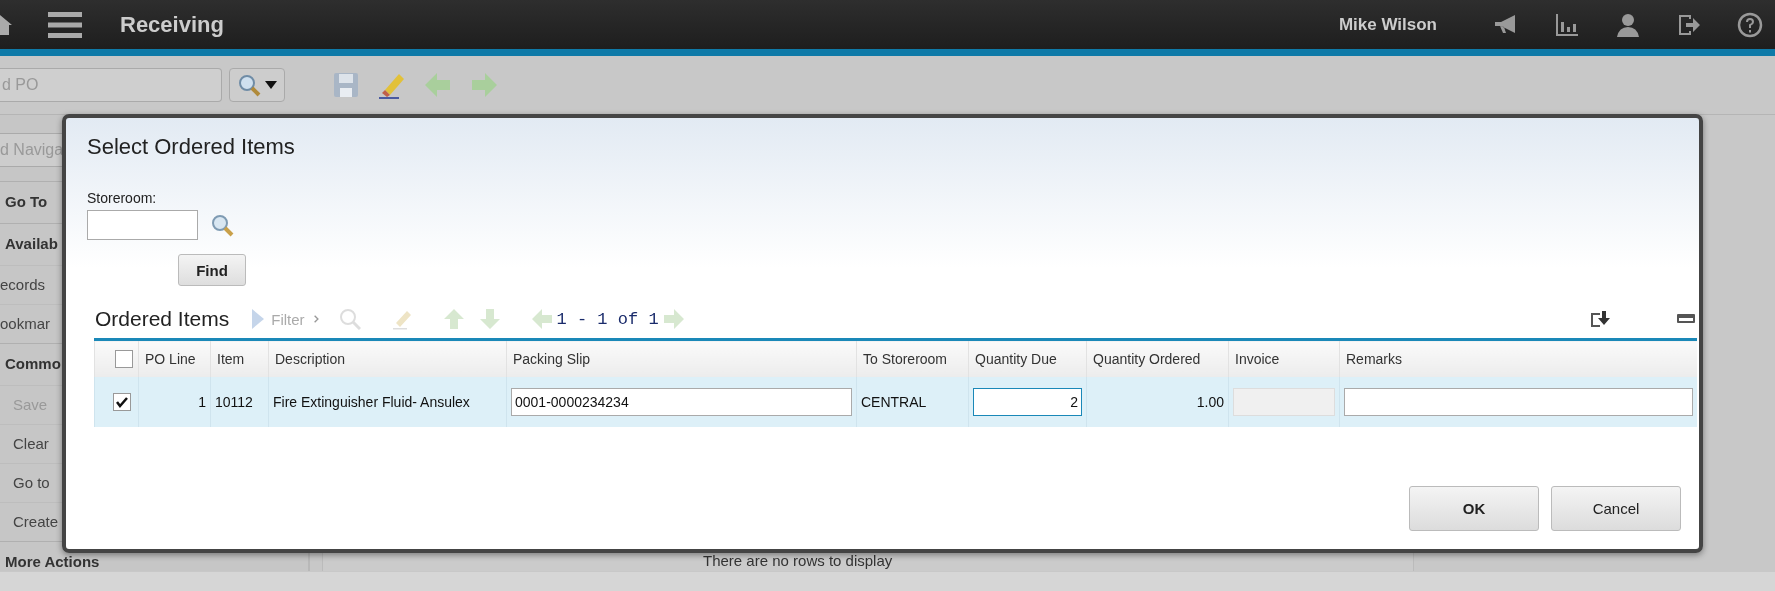  I want to click on column-header: Quantity Ordered, so click(1157, 358).